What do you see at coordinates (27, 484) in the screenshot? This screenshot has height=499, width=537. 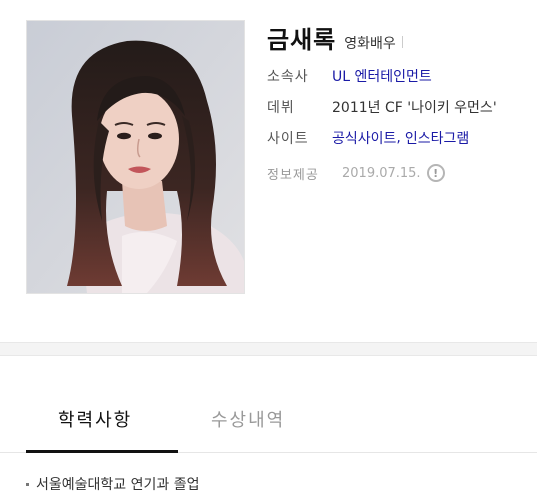 I see `bullet-icon` at bounding box center [27, 484].